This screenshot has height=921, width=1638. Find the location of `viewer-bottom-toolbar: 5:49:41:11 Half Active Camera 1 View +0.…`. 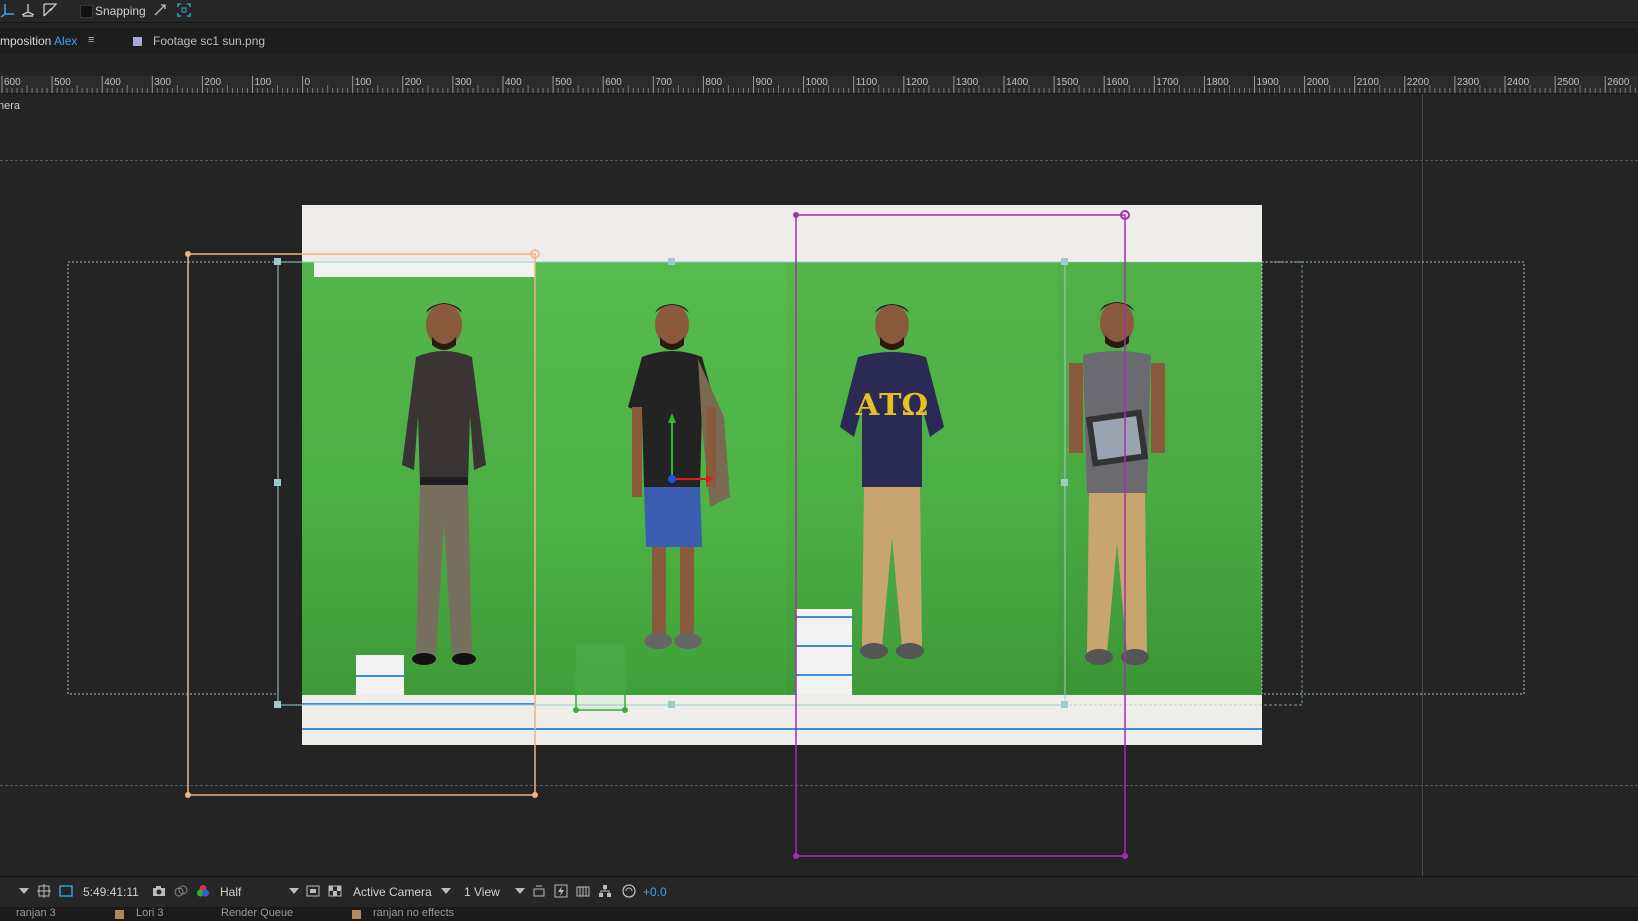

viewer-bottom-toolbar: 5:49:41:11 Half Active Camera 1 View +0.… is located at coordinates (819, 891).